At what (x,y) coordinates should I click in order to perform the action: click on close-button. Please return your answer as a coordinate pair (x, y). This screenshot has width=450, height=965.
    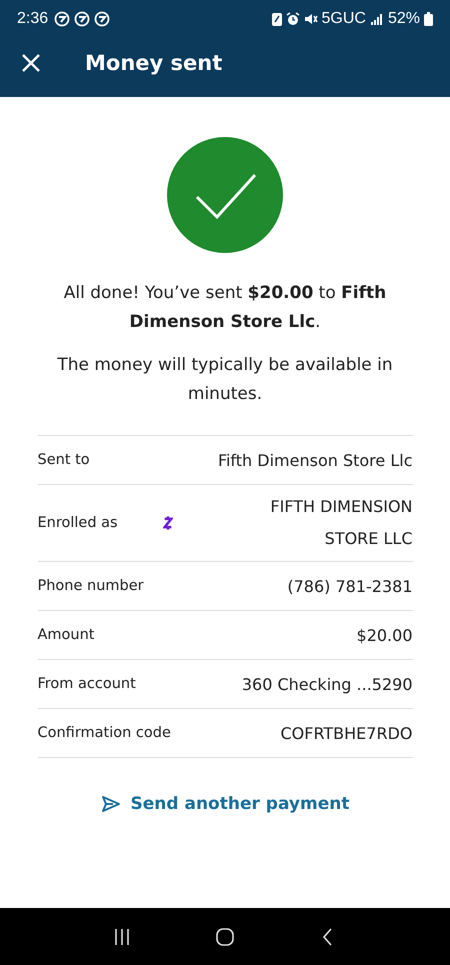
    Looking at the image, I should click on (31, 63).